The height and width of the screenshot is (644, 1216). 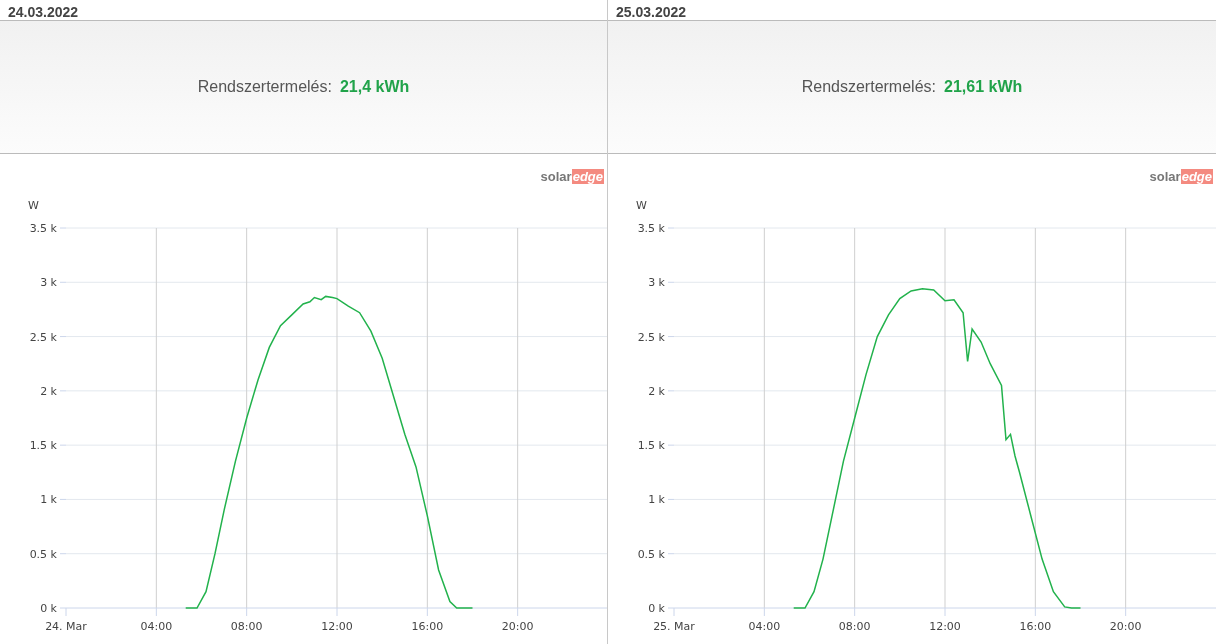 What do you see at coordinates (43, 12) in the screenshot?
I see `date-heading: 24.03.2022` at bounding box center [43, 12].